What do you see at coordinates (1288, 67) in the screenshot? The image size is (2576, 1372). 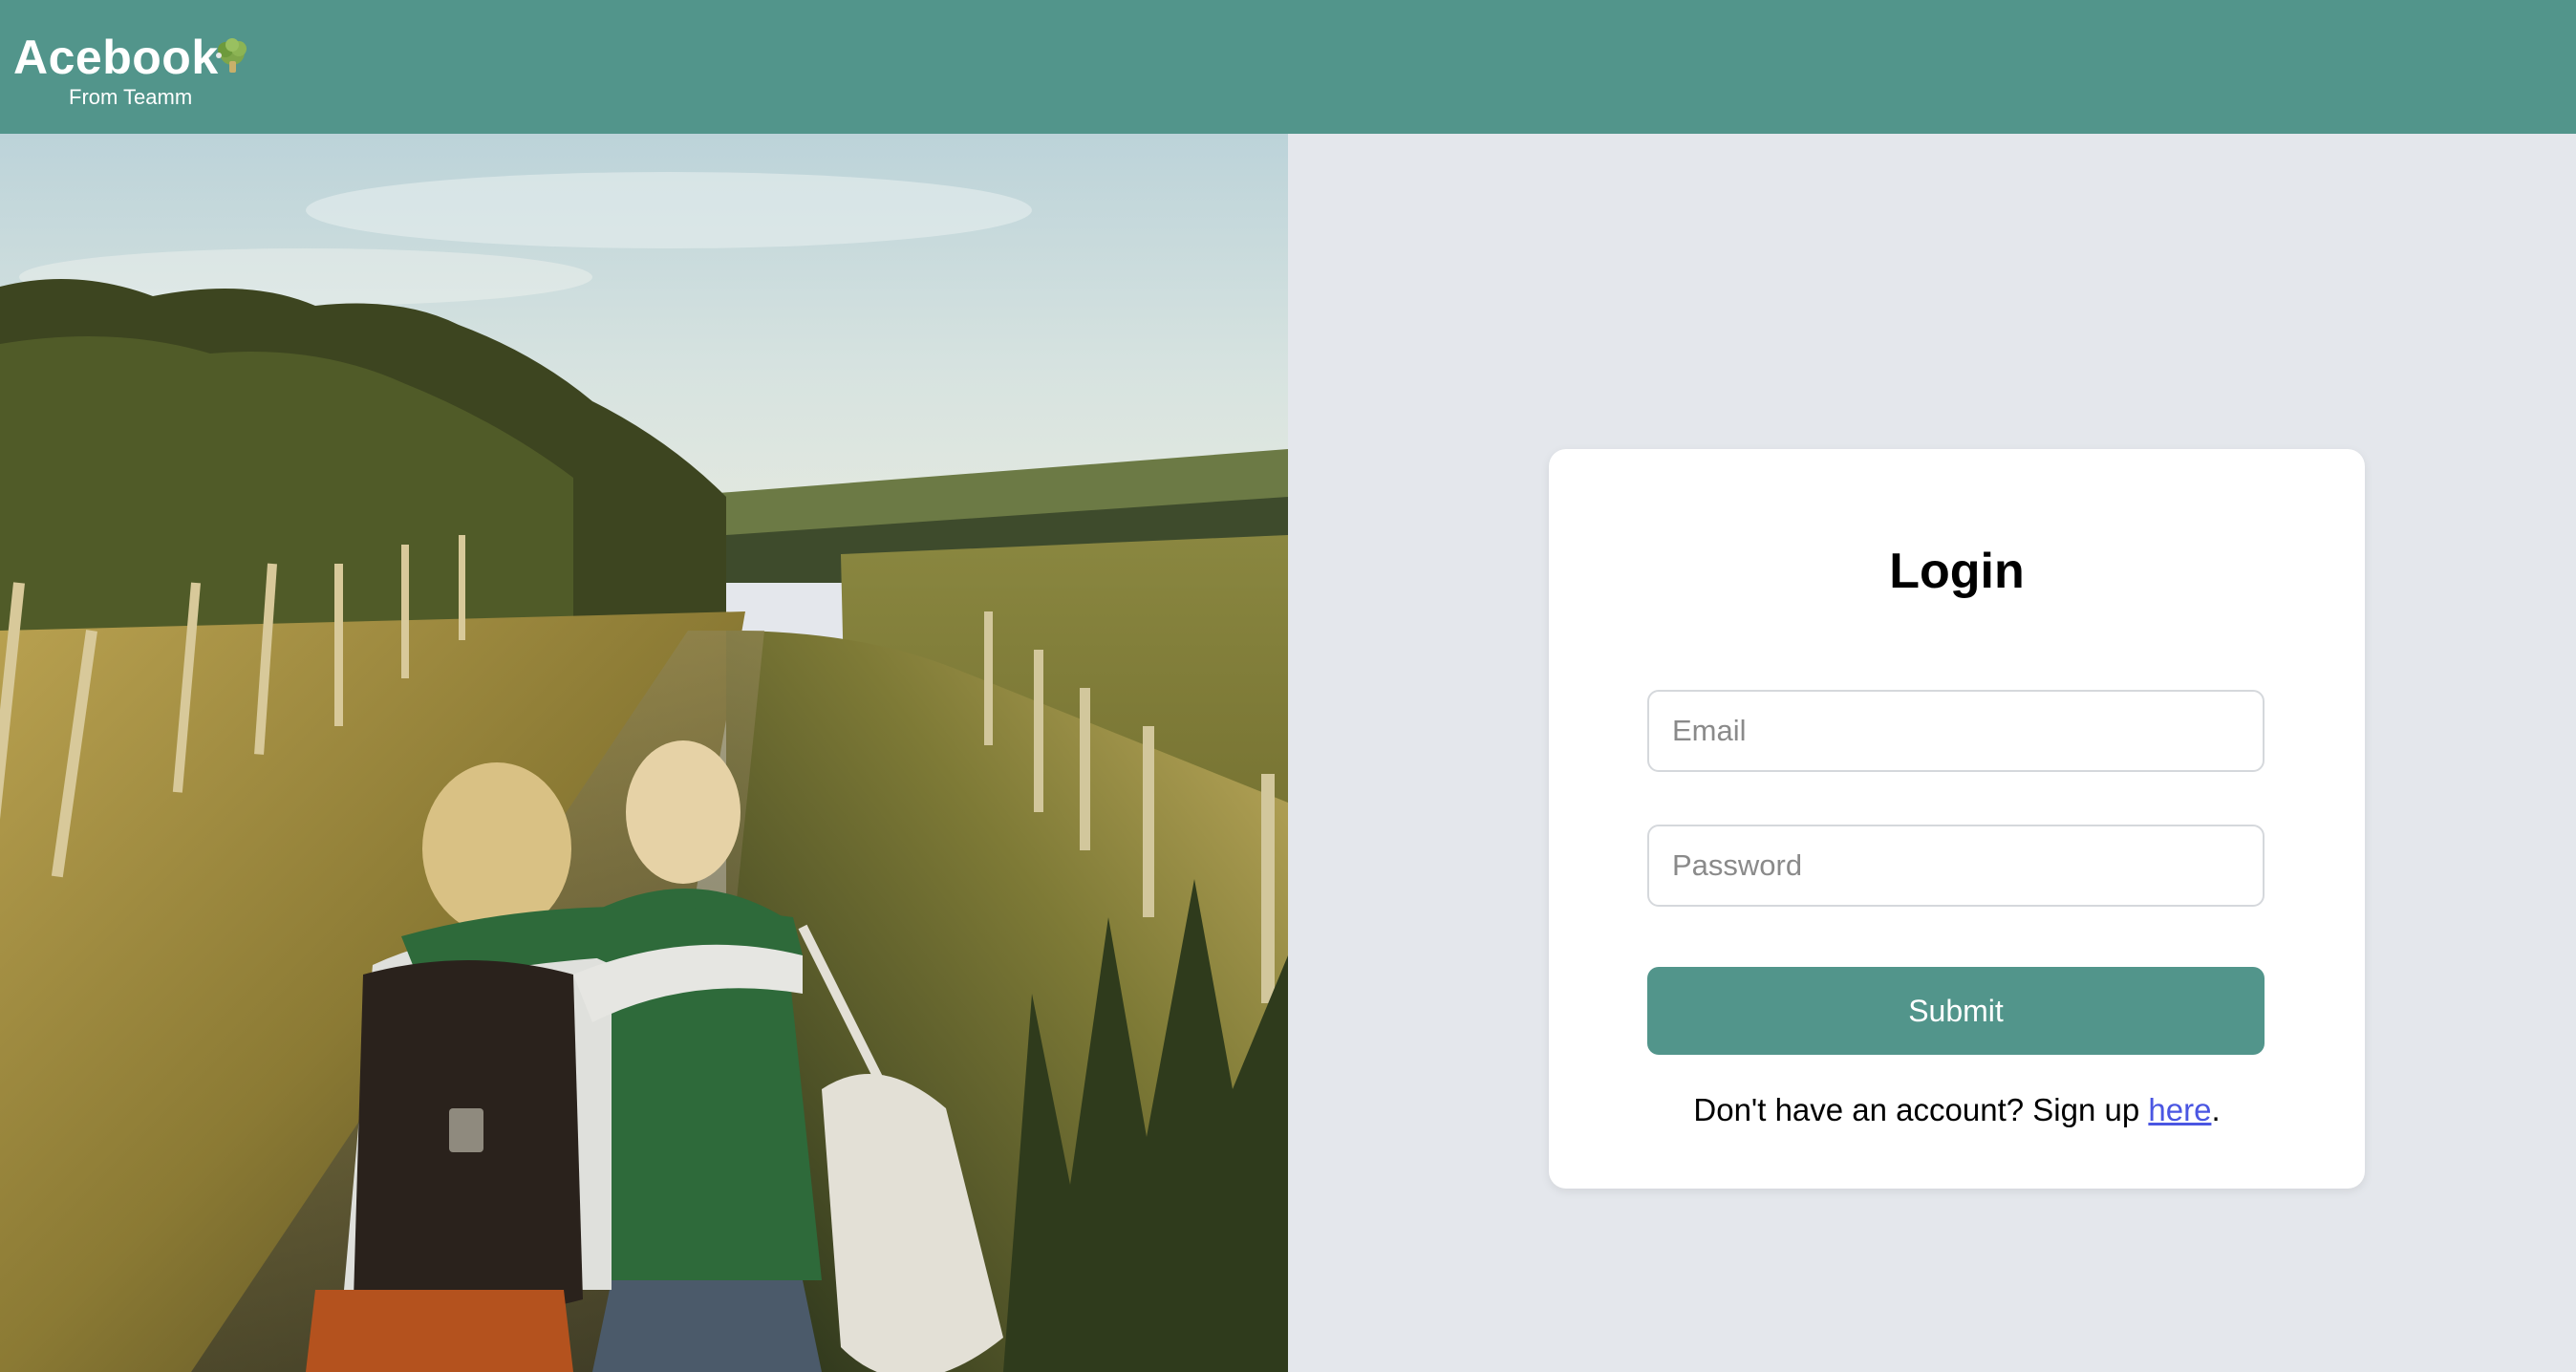 I see `top-navbar: Acebook From Teamm` at bounding box center [1288, 67].